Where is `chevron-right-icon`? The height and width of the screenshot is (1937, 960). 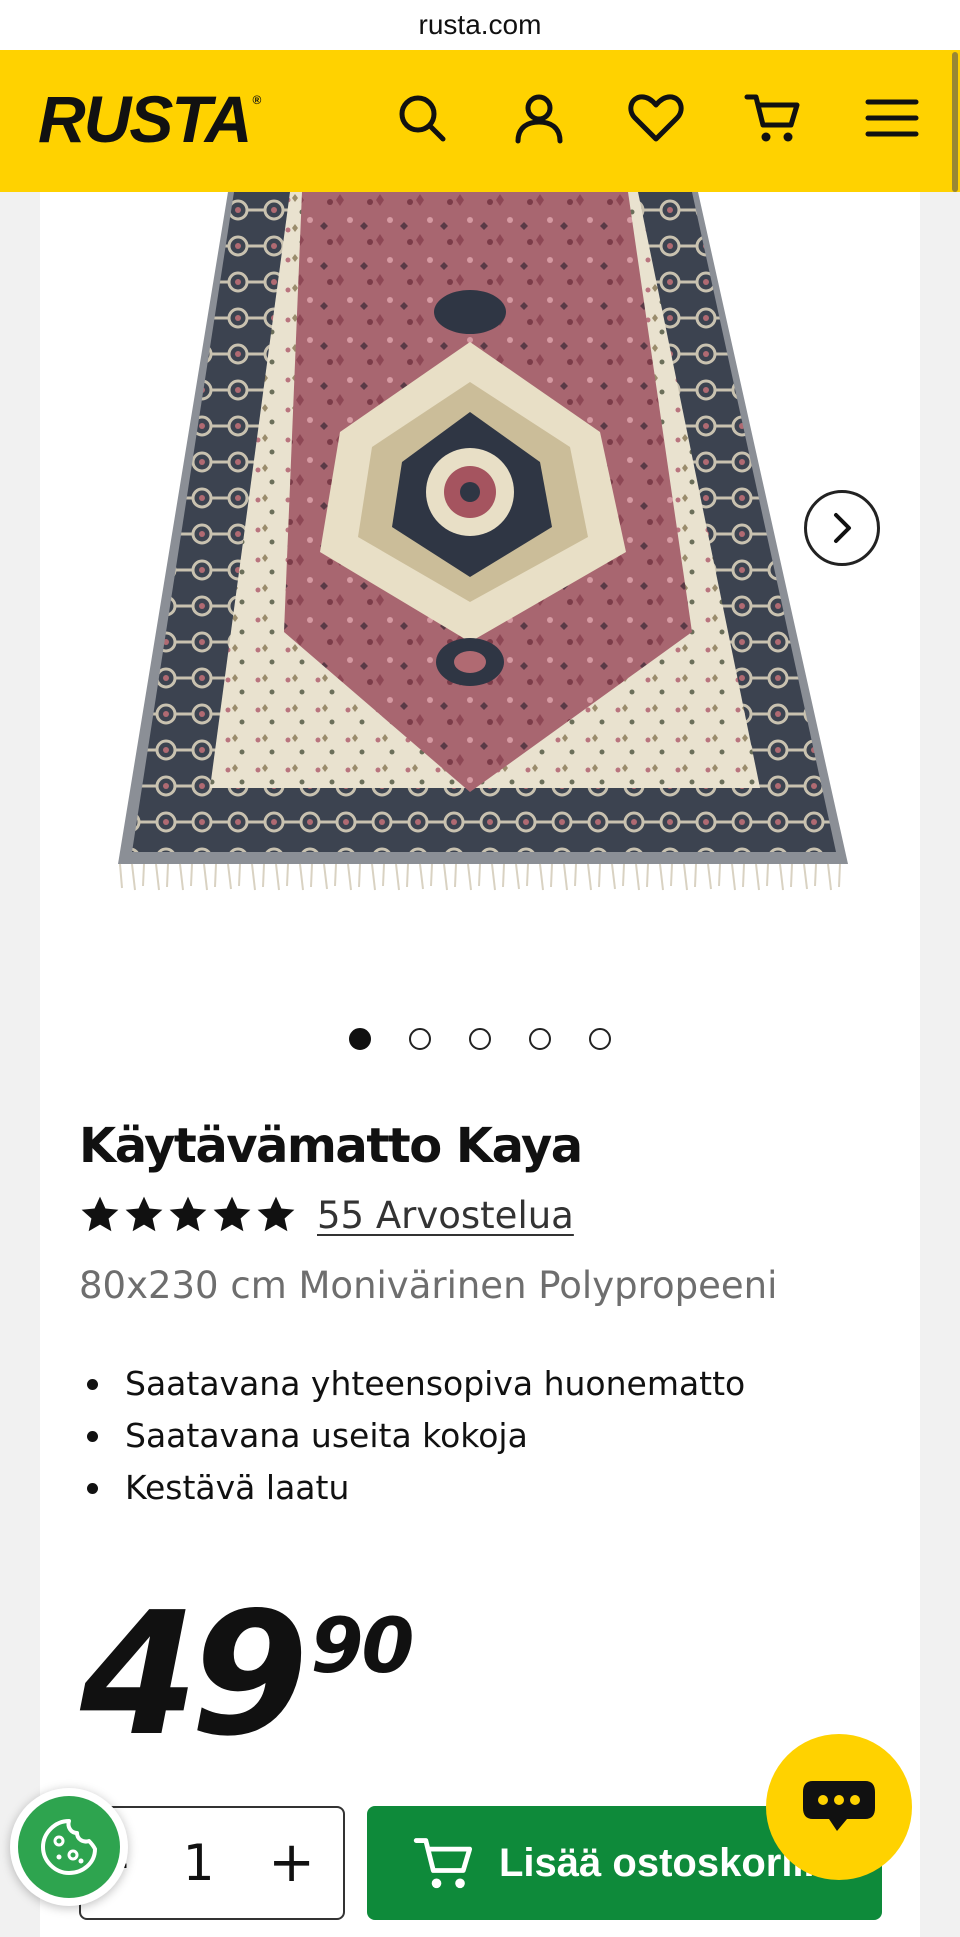 chevron-right-icon is located at coordinates (842, 528).